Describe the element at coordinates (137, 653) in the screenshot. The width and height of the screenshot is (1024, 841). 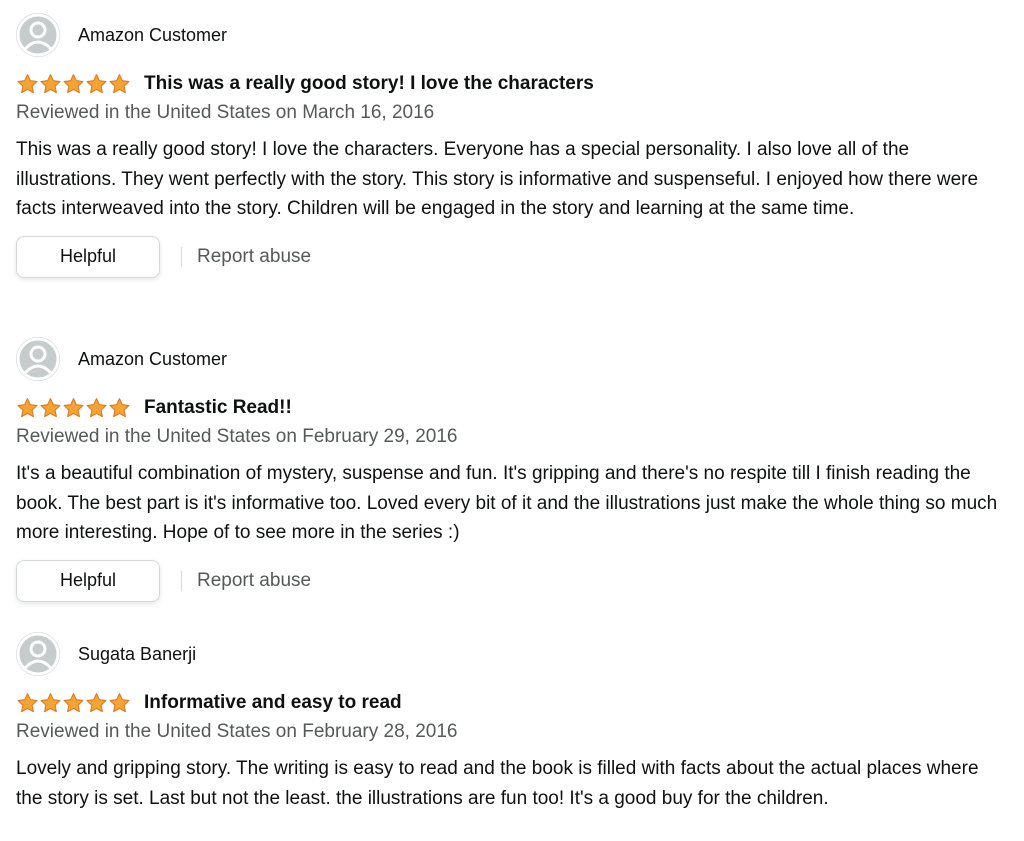
I see `reviewer-name: Sugata Banerji` at that location.